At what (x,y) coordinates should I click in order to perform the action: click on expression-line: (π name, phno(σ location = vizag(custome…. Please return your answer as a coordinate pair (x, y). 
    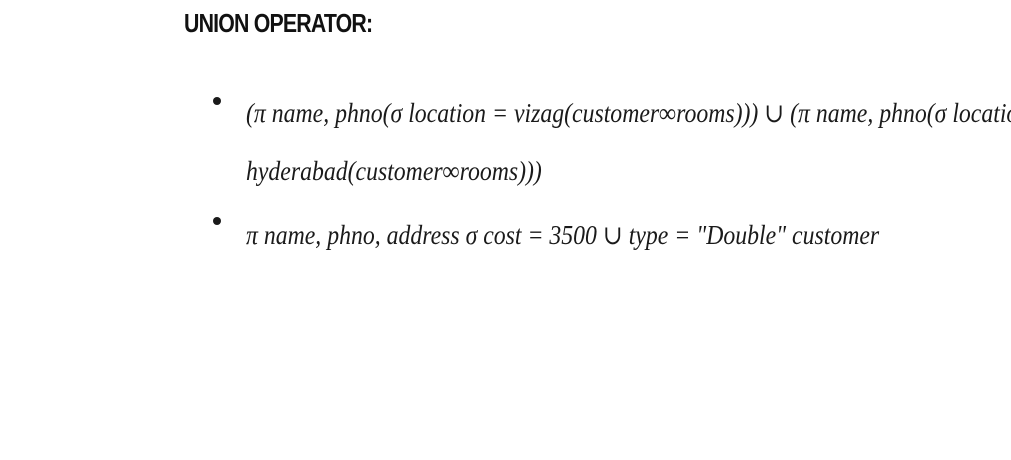
    Looking at the image, I should click on (628, 113).